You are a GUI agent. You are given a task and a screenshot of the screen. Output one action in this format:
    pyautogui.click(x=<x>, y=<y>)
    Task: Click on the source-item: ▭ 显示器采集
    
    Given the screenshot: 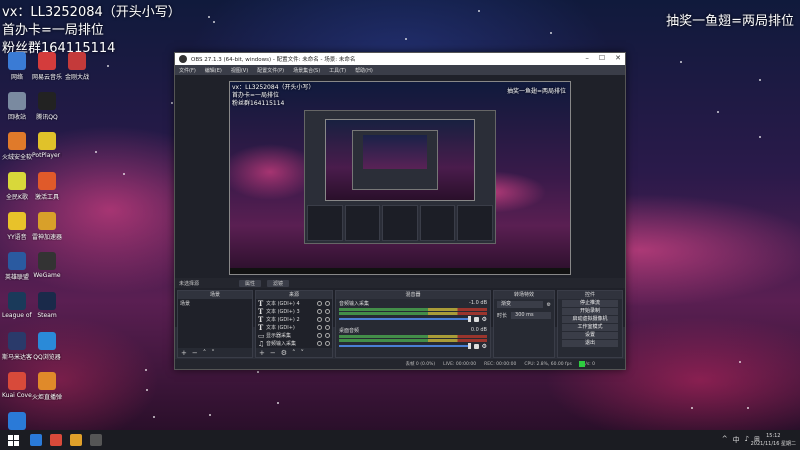 What is the action you would take?
    pyautogui.click(x=294, y=335)
    